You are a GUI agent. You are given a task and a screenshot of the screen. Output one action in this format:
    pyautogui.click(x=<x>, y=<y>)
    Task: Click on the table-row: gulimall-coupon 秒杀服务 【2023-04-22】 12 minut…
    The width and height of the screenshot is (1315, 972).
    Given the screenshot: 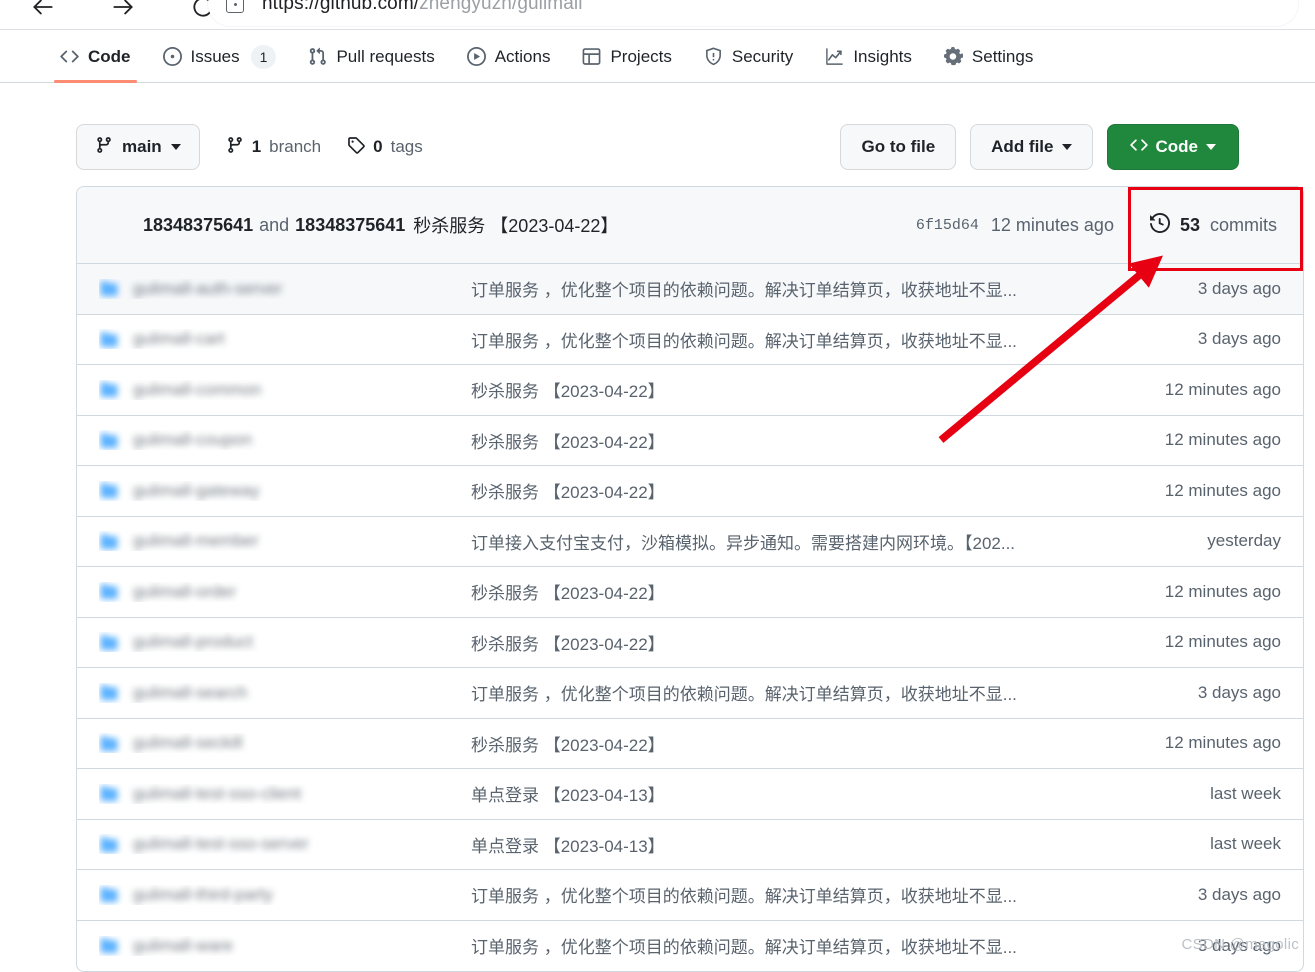 What is the action you would take?
    pyautogui.click(x=690, y=441)
    